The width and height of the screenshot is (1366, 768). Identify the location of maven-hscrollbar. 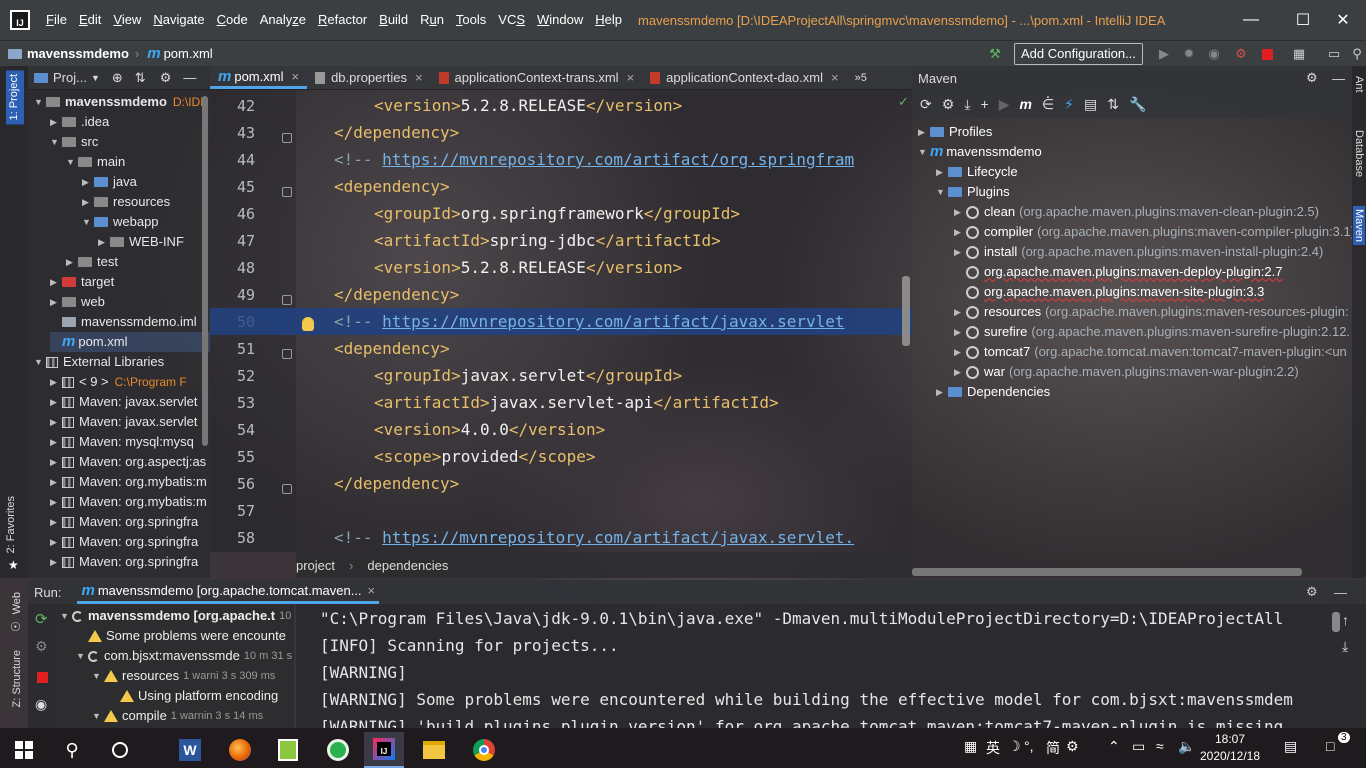
(1107, 572).